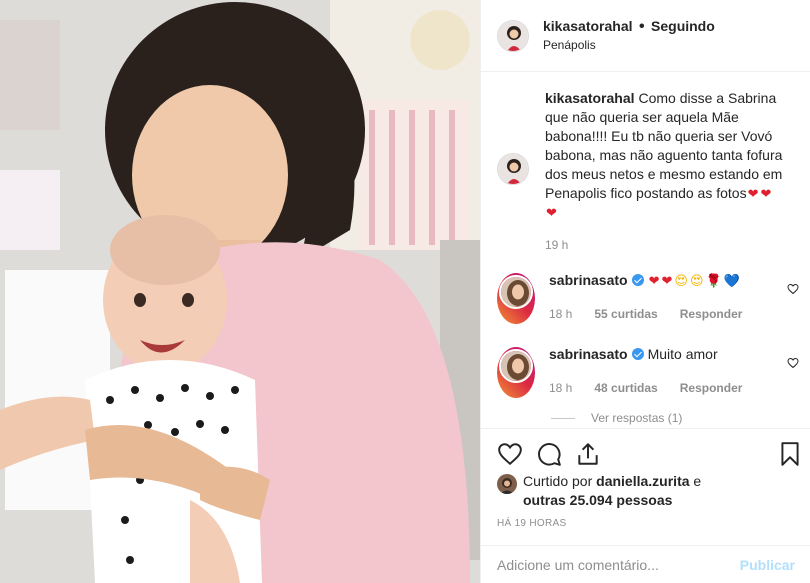  I want to click on add-comment-bar: Publicar, so click(645, 564).